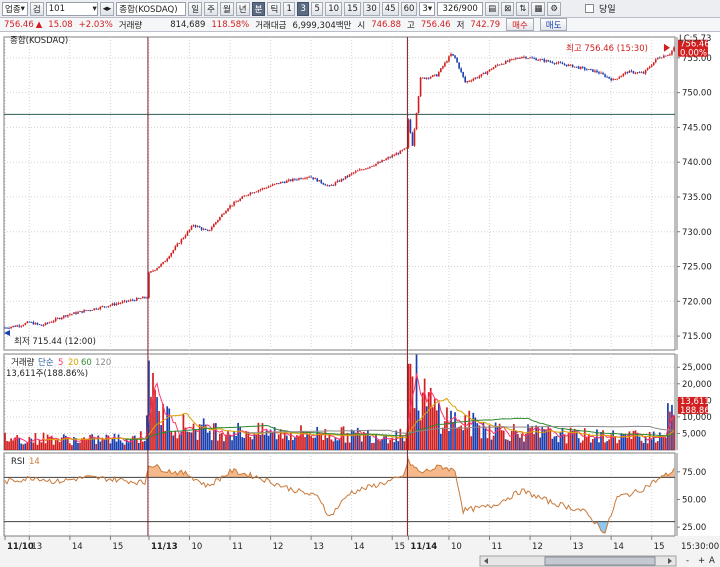  I want to click on code-input: 101 ▾, so click(71, 8).